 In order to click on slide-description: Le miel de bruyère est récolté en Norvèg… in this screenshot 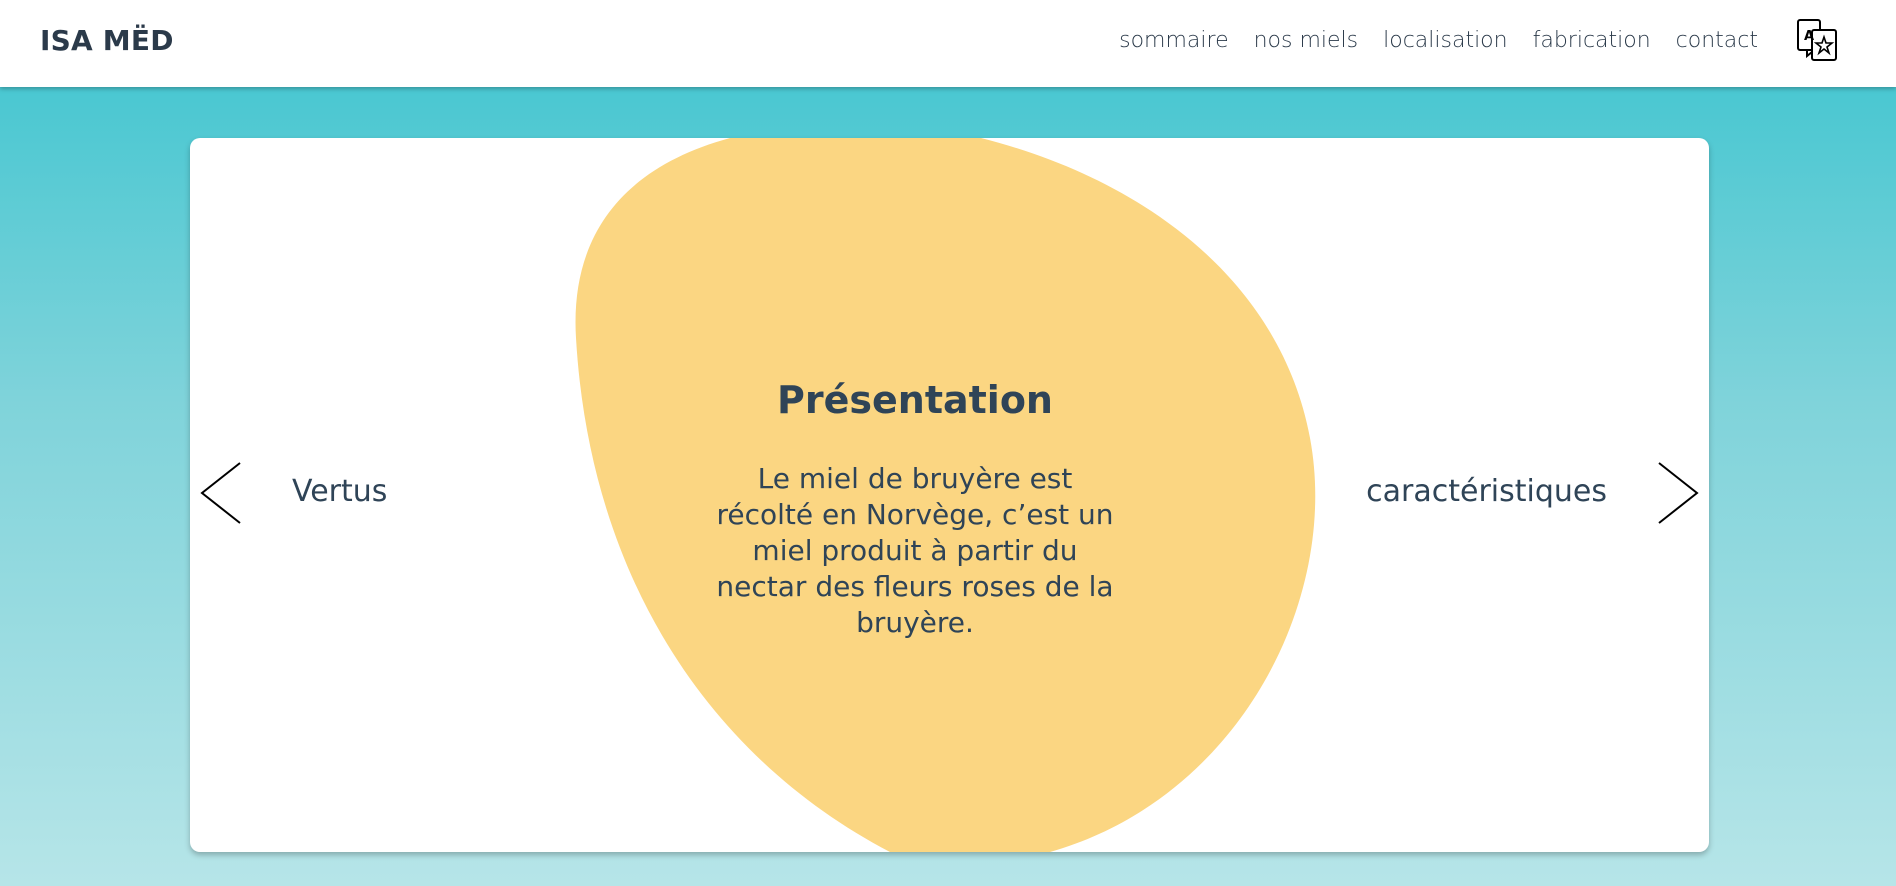, I will do `click(915, 550)`.